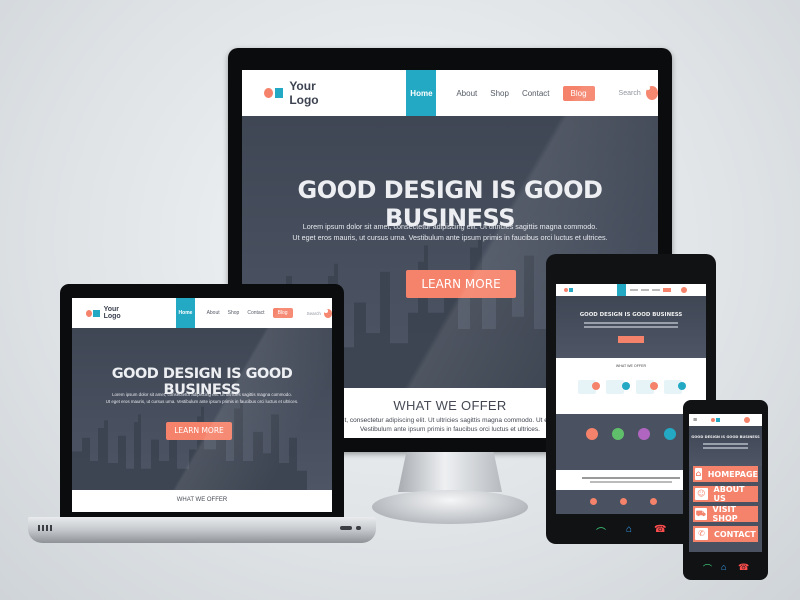 This screenshot has width=800, height=600. What do you see at coordinates (701, 494) in the screenshot?
I see `user-icon: ☺` at bounding box center [701, 494].